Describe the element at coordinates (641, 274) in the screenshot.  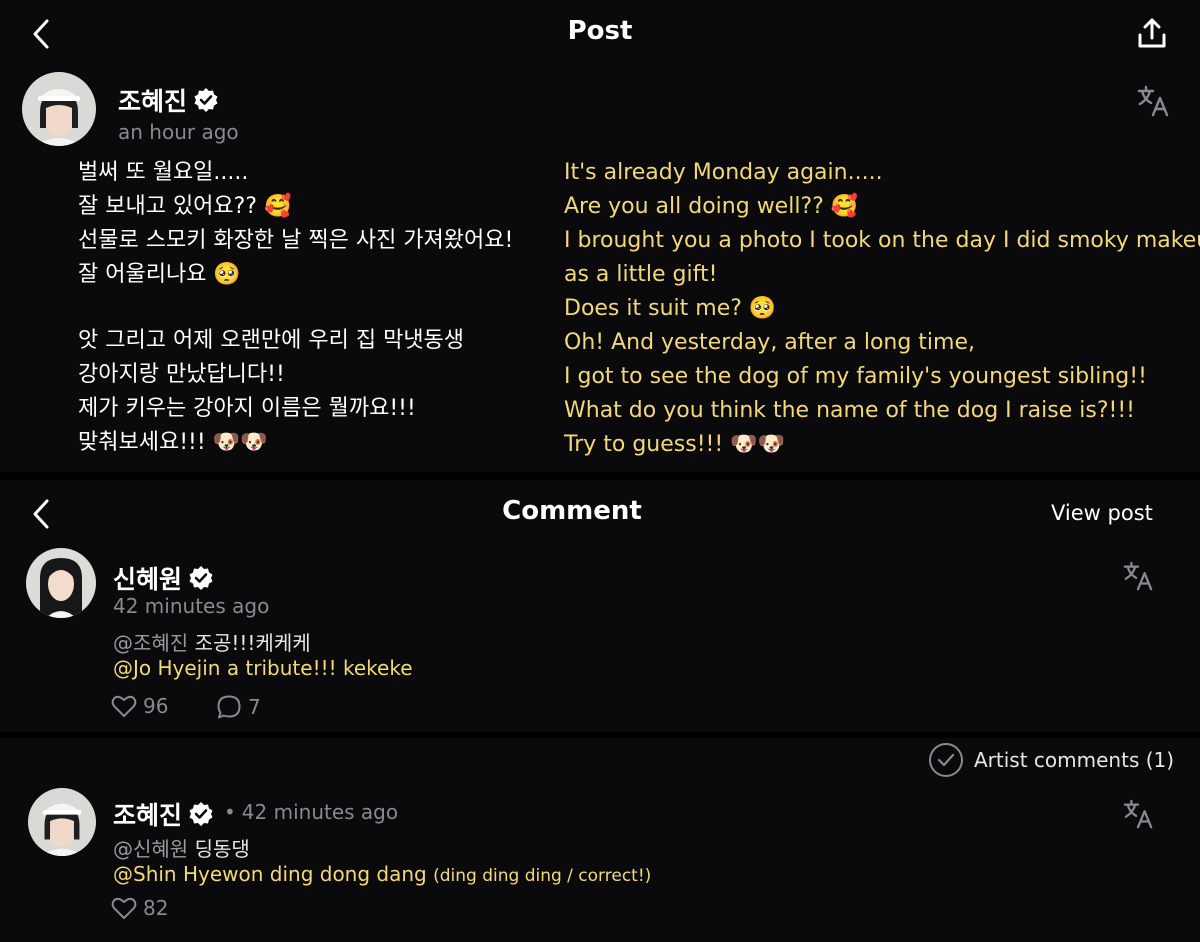
I see `en-line: as a little gift!` at that location.